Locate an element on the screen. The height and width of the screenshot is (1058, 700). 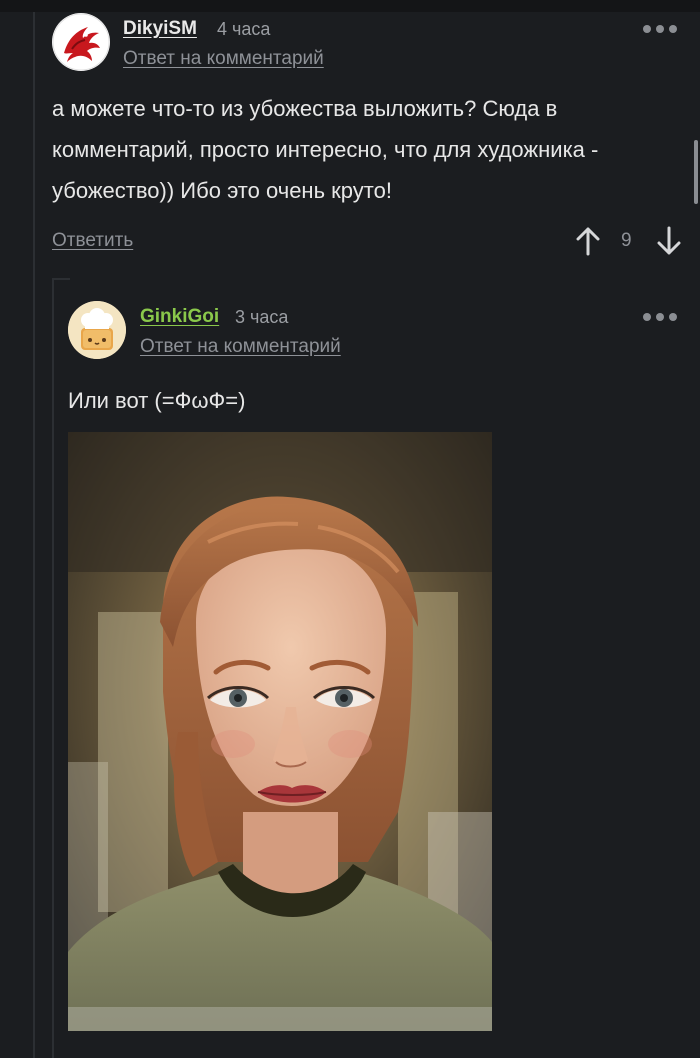
comment-time: 4 часа is located at coordinates (244, 29).